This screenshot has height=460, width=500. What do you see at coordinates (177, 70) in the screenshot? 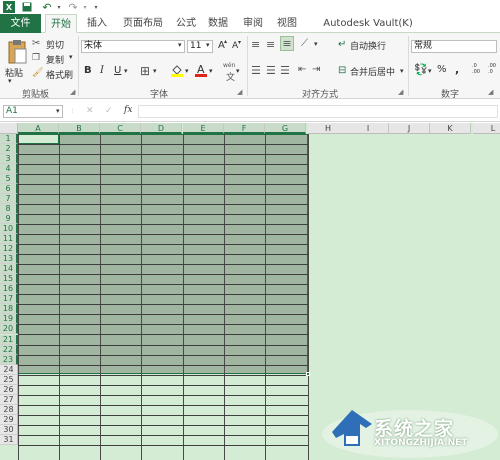
I see `fill-color-icon` at bounding box center [177, 70].